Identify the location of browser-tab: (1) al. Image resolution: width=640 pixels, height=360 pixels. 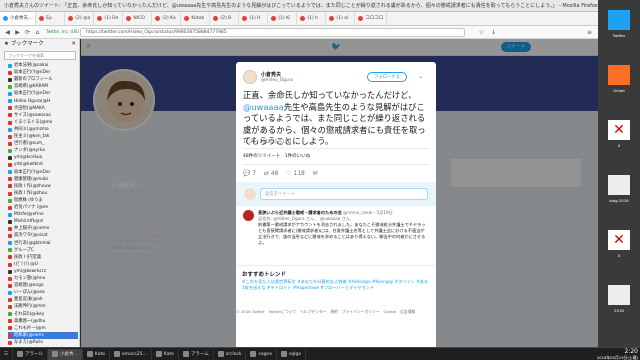
(341, 18).